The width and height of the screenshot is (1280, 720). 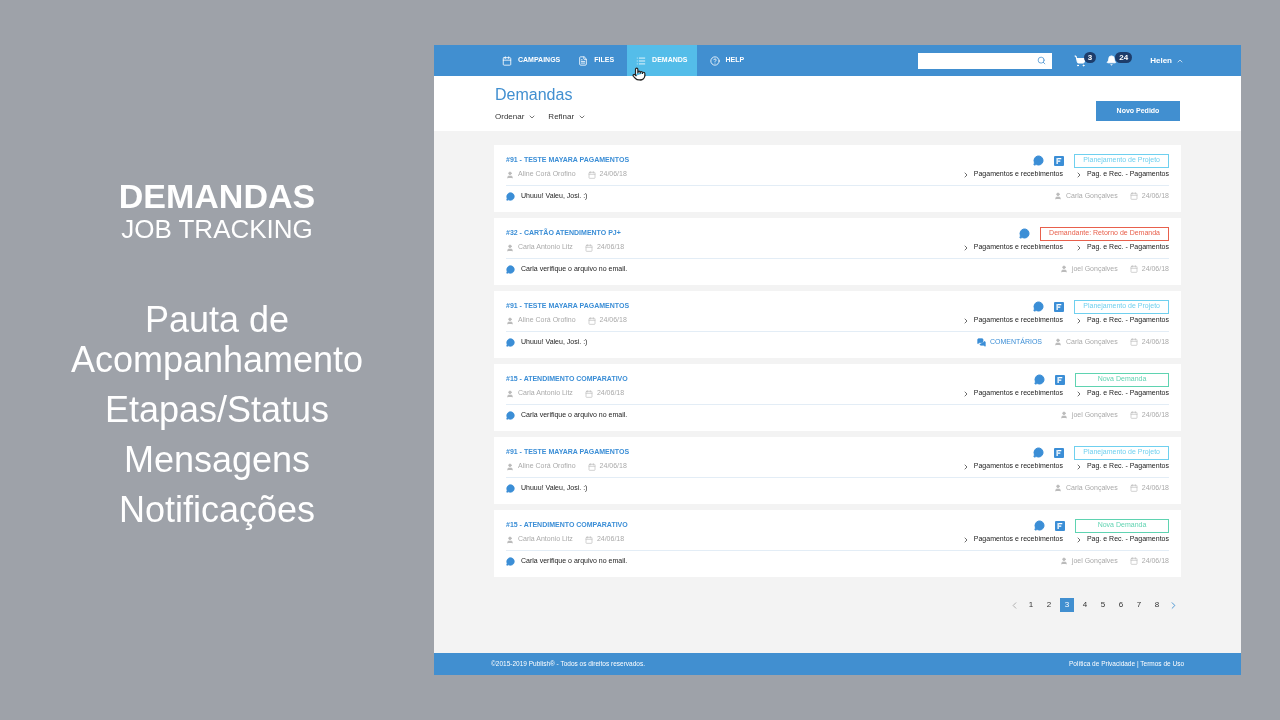 I want to click on filter-dropdown: Ordenar, so click(x=516, y=117).